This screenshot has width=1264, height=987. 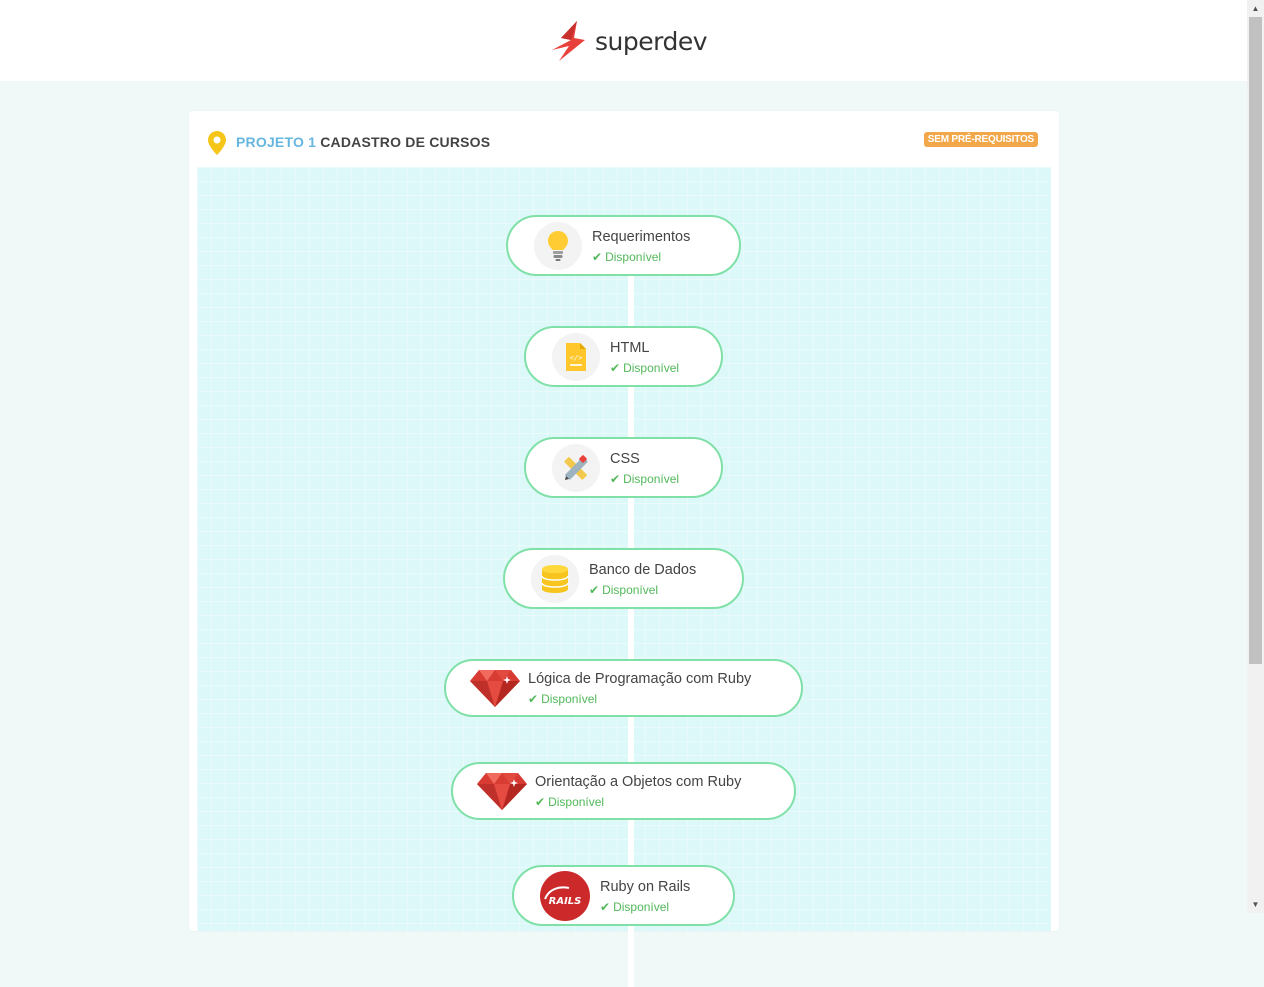 What do you see at coordinates (630, 347) in the screenshot?
I see `course-title: HTML` at bounding box center [630, 347].